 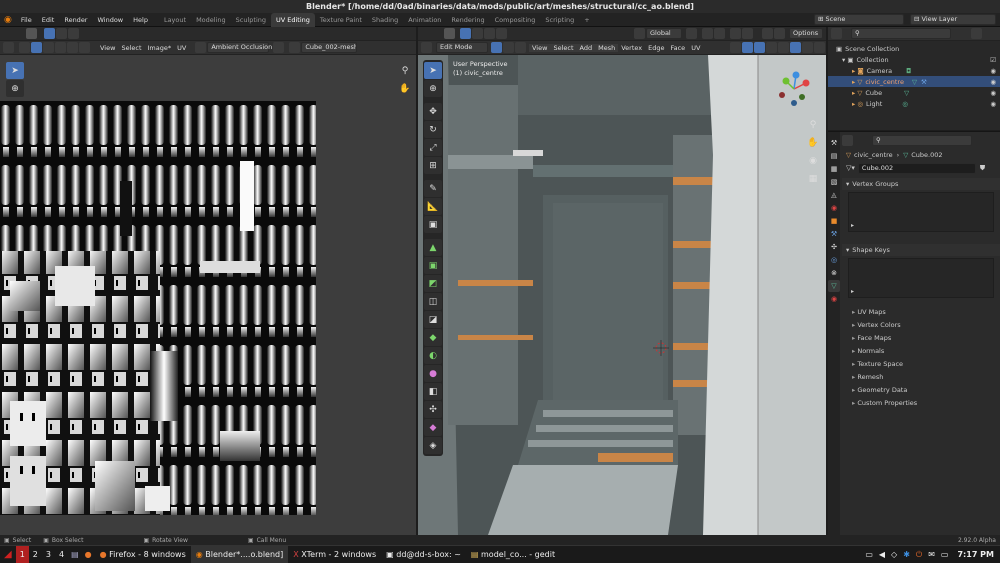 I want to click on uv-sync-icon, so click(x=24, y=47).